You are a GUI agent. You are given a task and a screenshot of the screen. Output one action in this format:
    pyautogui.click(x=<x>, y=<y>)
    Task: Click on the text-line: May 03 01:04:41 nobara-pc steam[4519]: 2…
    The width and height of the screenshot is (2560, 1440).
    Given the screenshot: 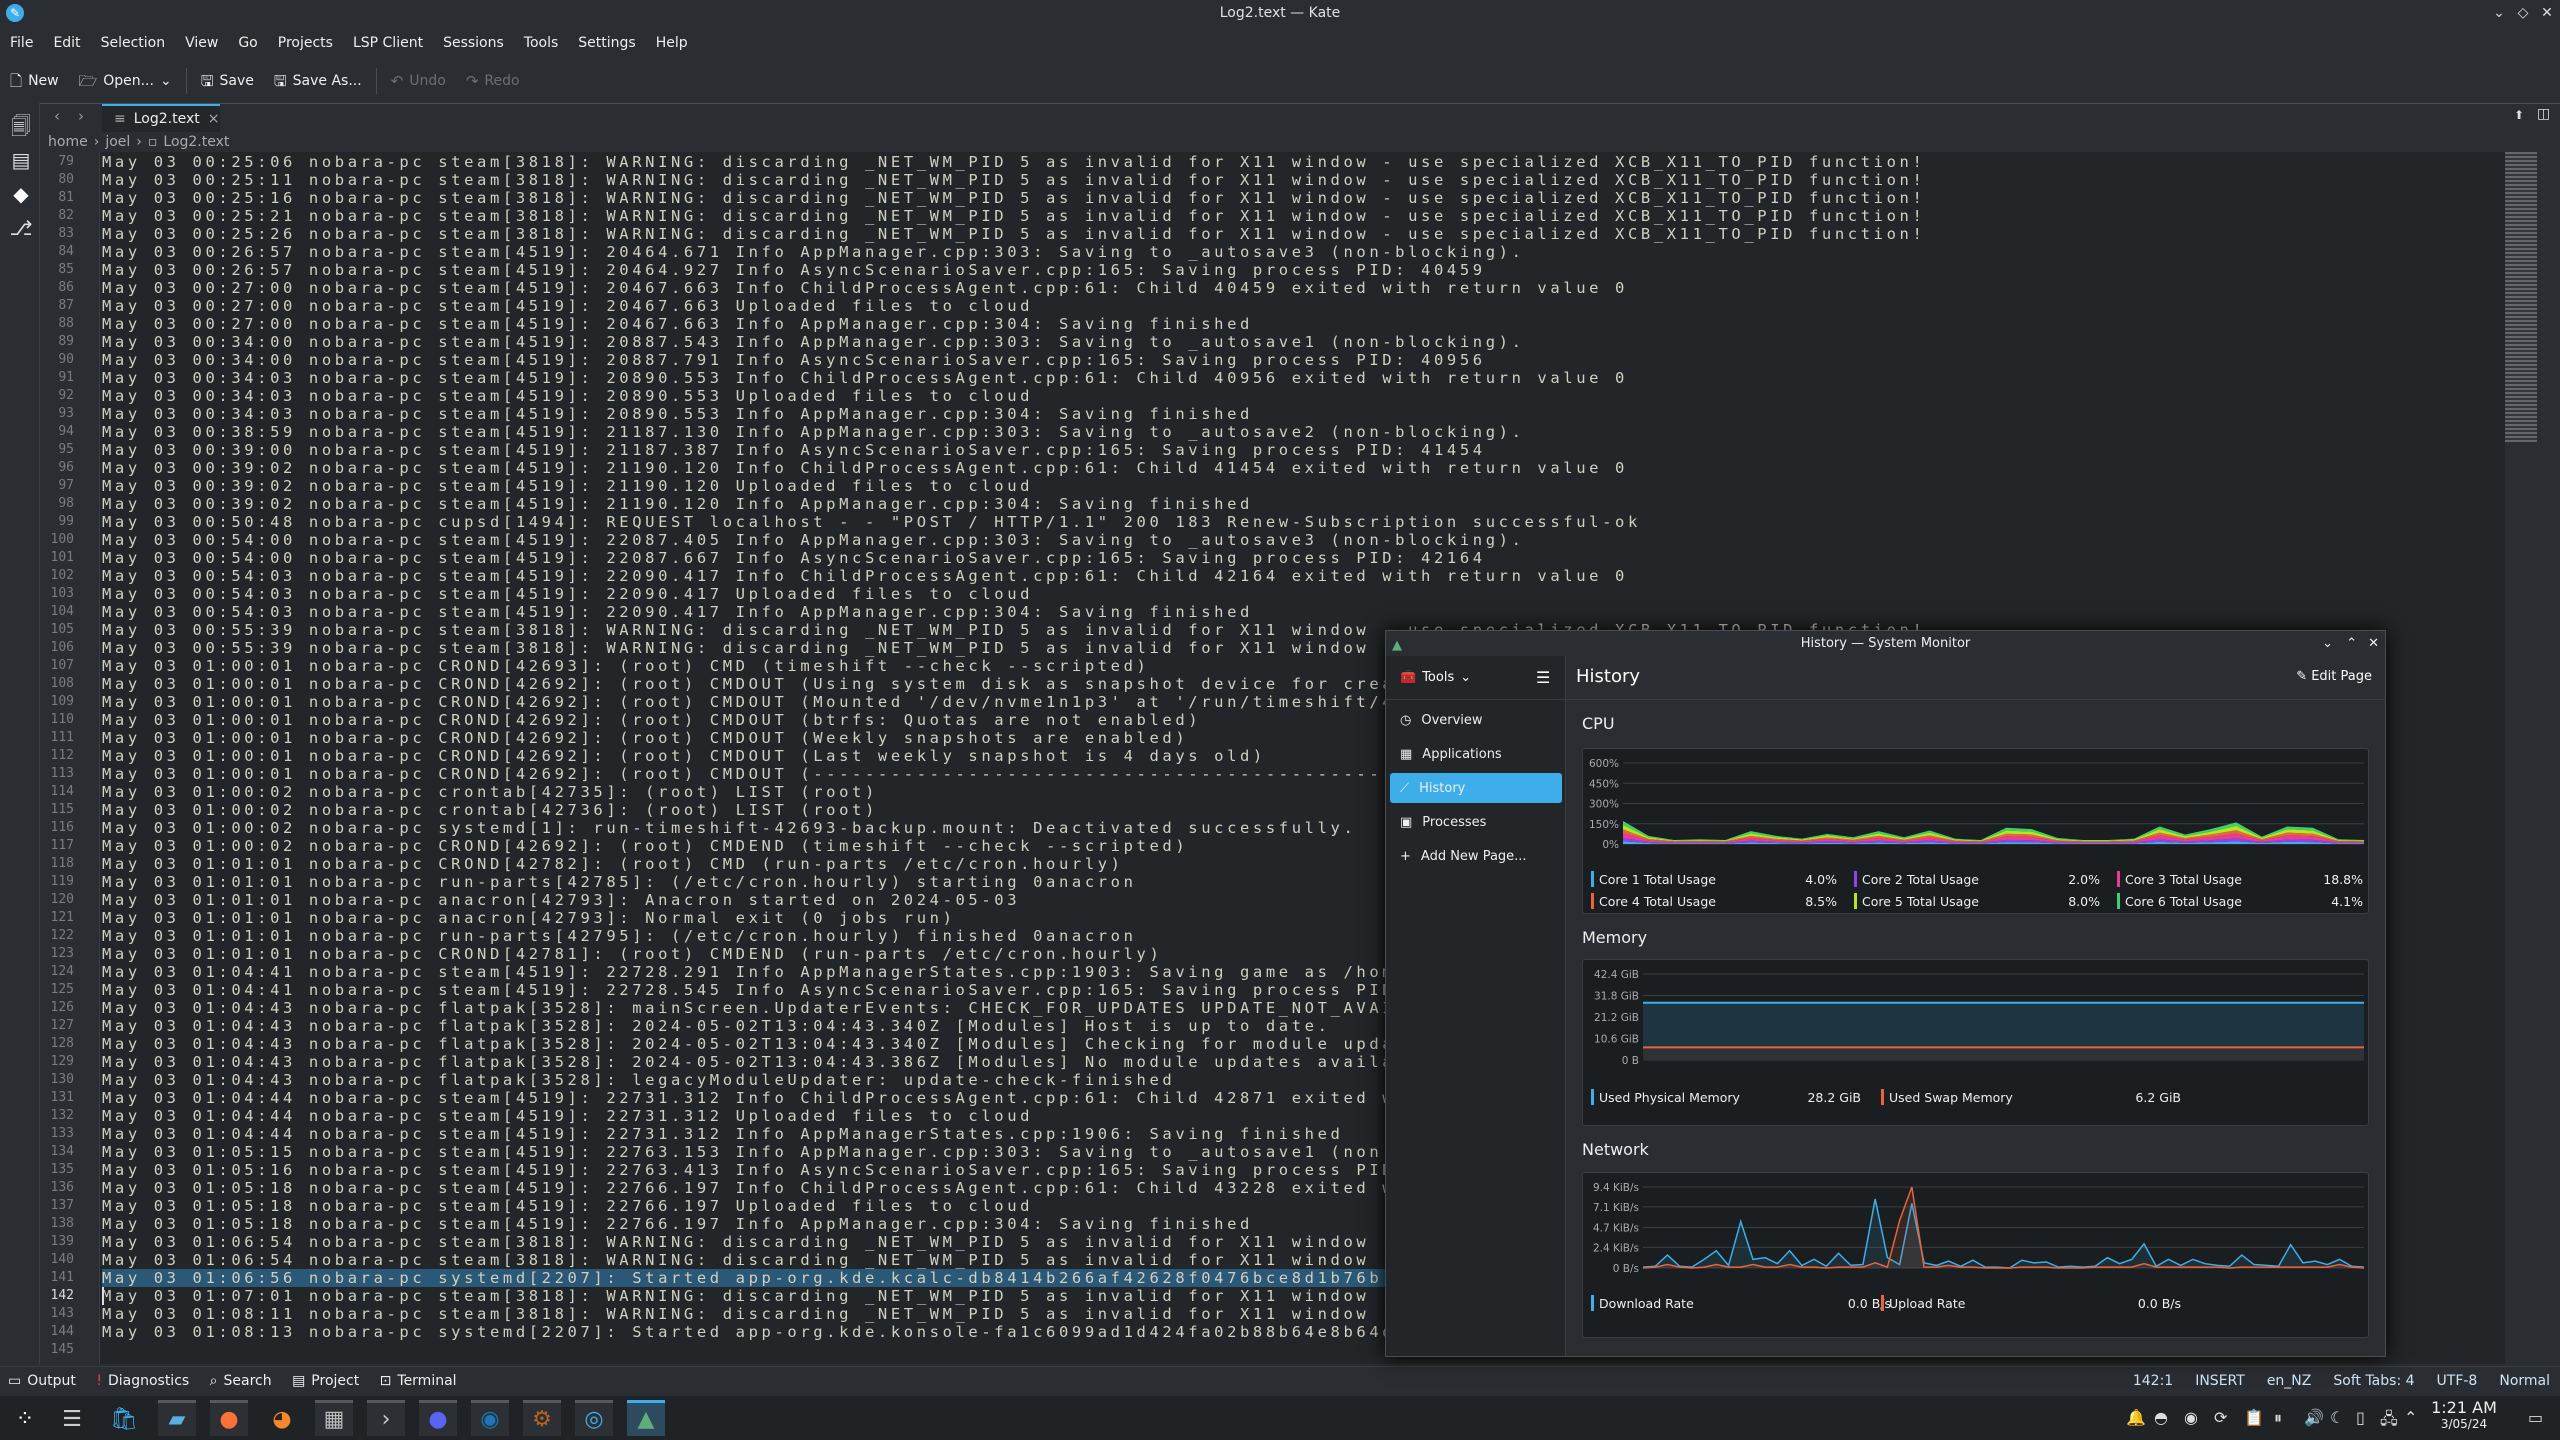 What is the action you would take?
    pyautogui.click(x=794, y=990)
    